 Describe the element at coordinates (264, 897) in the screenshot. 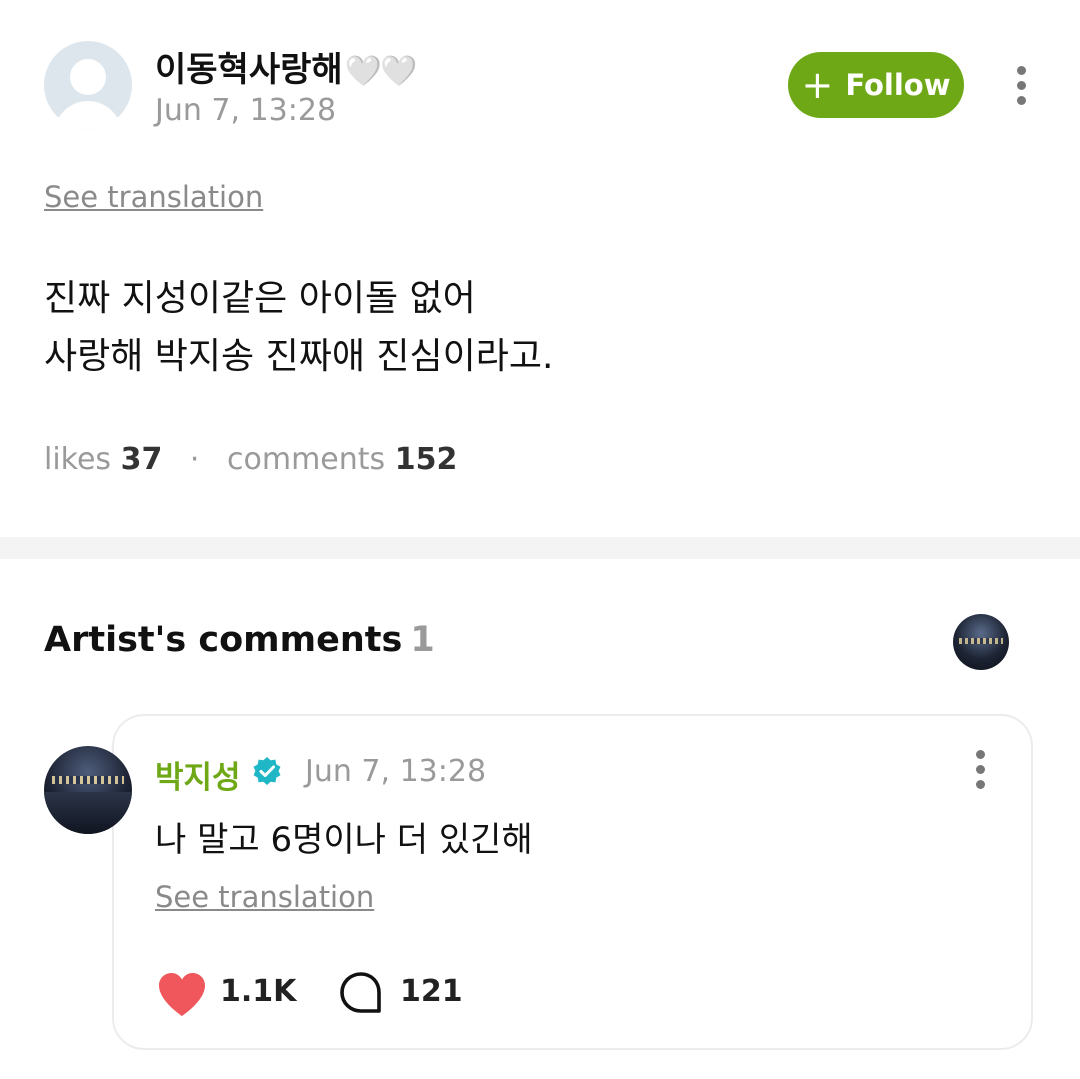

I see `comment-see-translation-link: See translation` at that location.